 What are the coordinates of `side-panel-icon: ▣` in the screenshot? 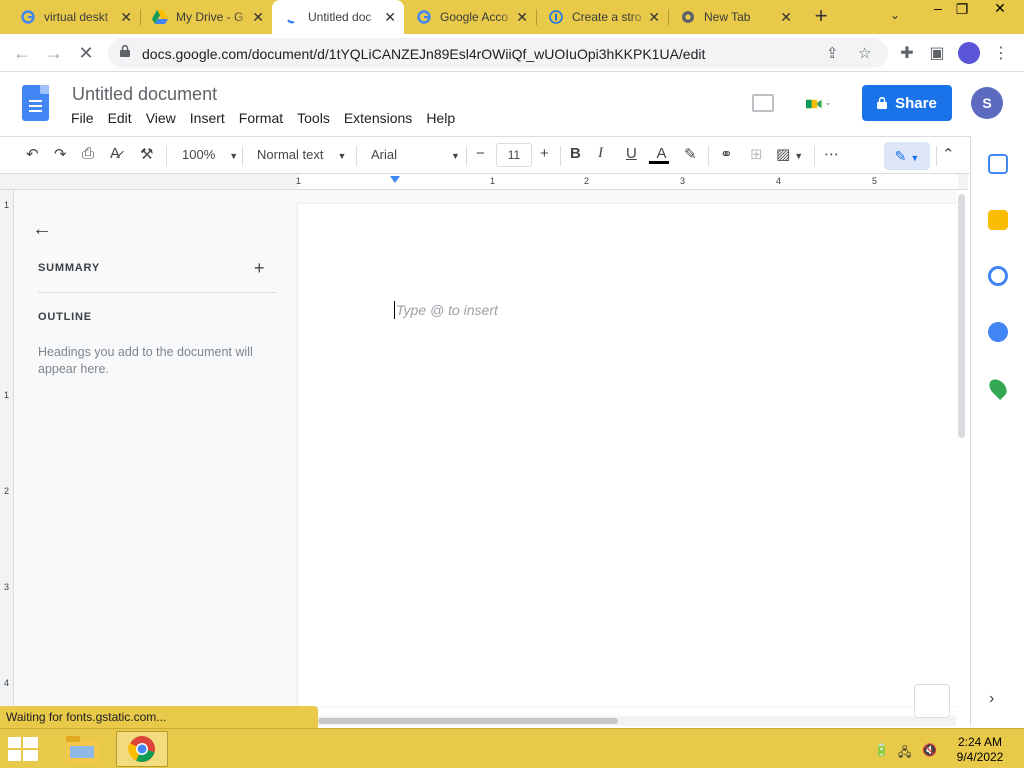 It's located at (937, 53).